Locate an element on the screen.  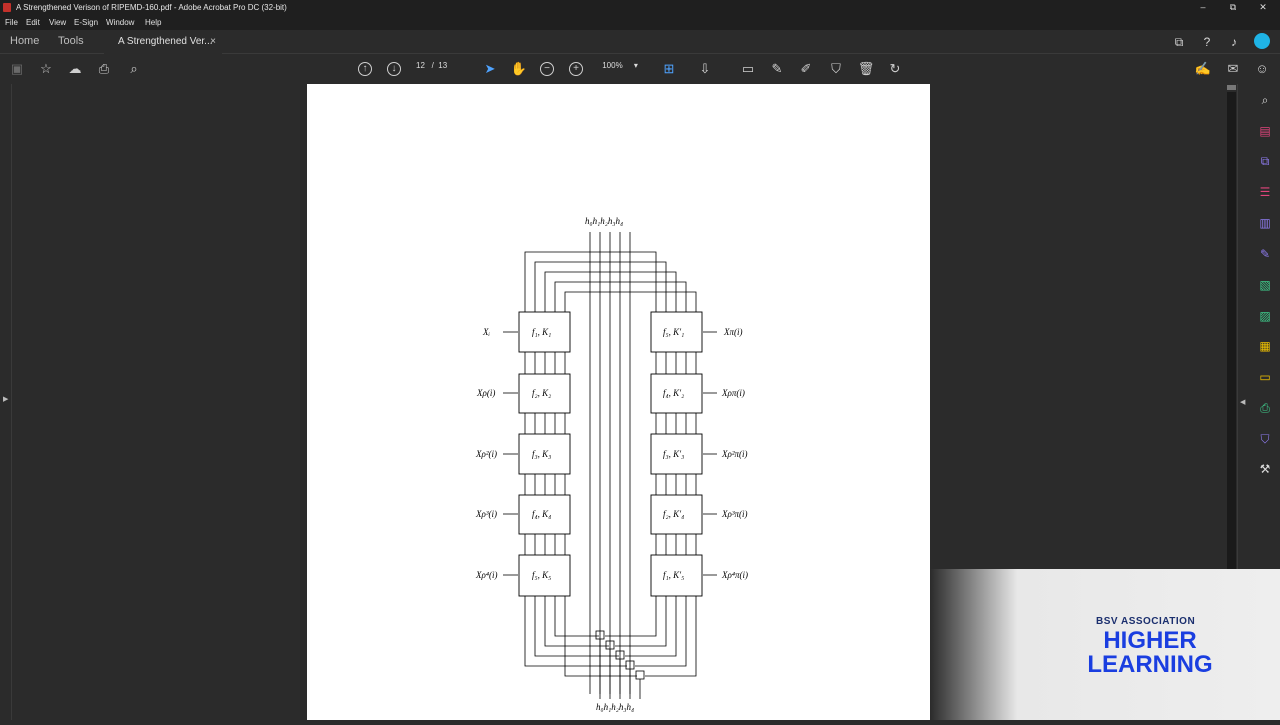
menu-edit: Edit is located at coordinates (33, 22).